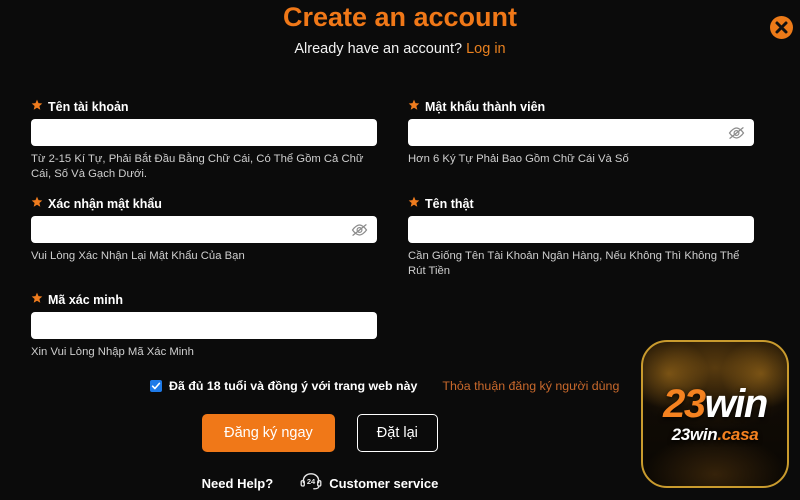 The width and height of the screenshot is (800, 500). What do you see at coordinates (581, 106) in the screenshot?
I see `field-label-password: Mật khẩu thành viên` at bounding box center [581, 106].